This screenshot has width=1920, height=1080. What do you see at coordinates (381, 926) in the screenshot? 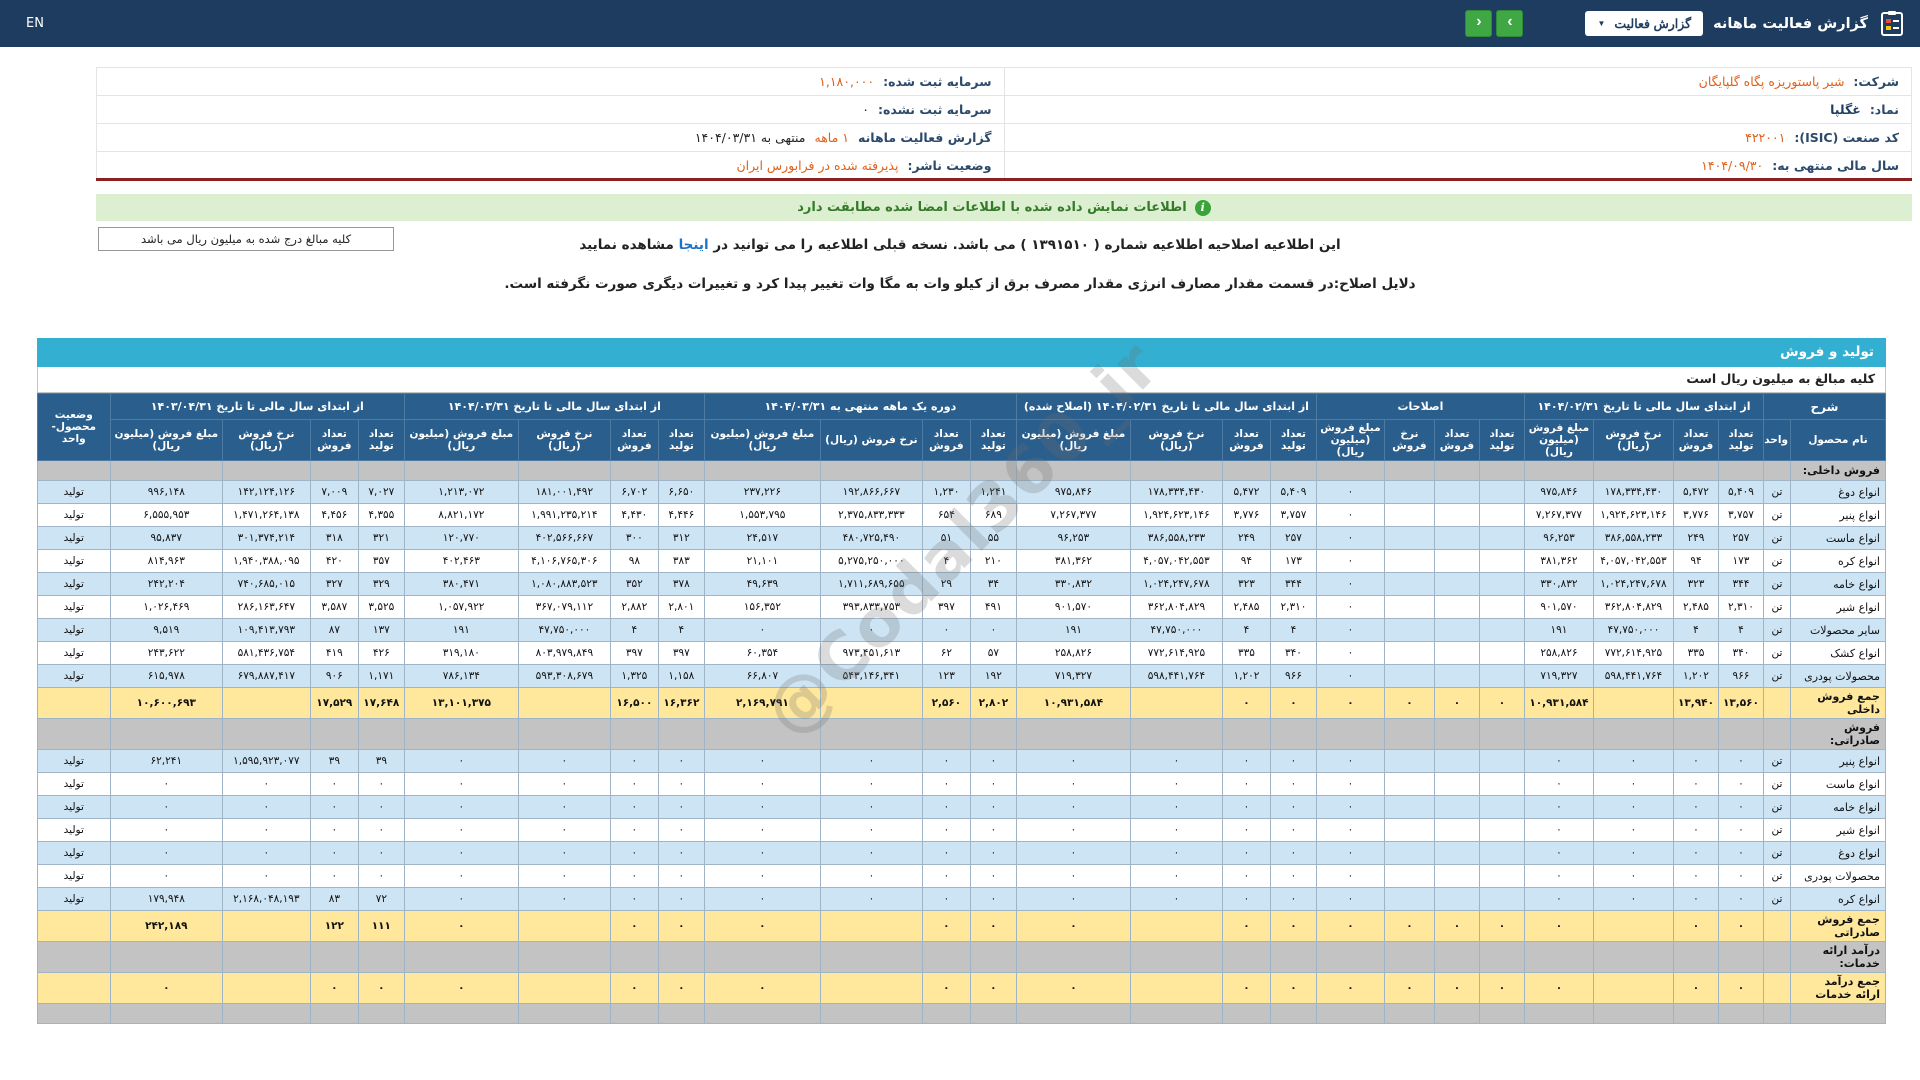
I see `value-cell: ۱۱۱` at bounding box center [381, 926].